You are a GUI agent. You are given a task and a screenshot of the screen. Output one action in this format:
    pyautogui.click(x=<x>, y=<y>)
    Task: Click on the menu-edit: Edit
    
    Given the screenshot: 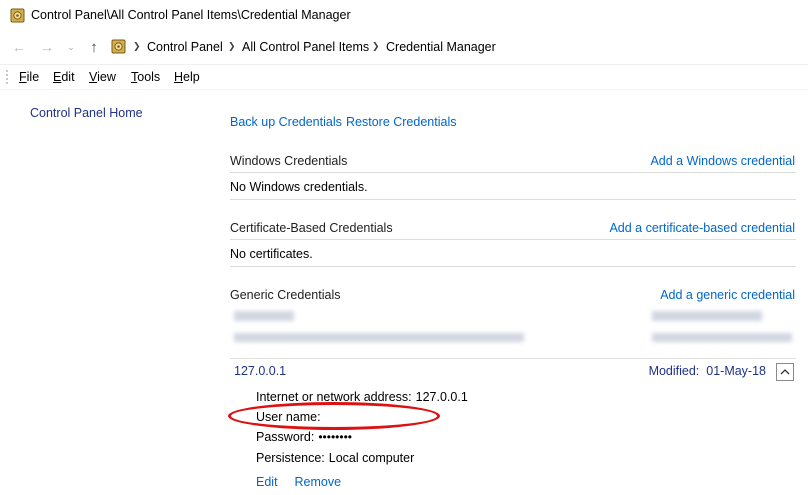 What is the action you would take?
    pyautogui.click(x=64, y=77)
    